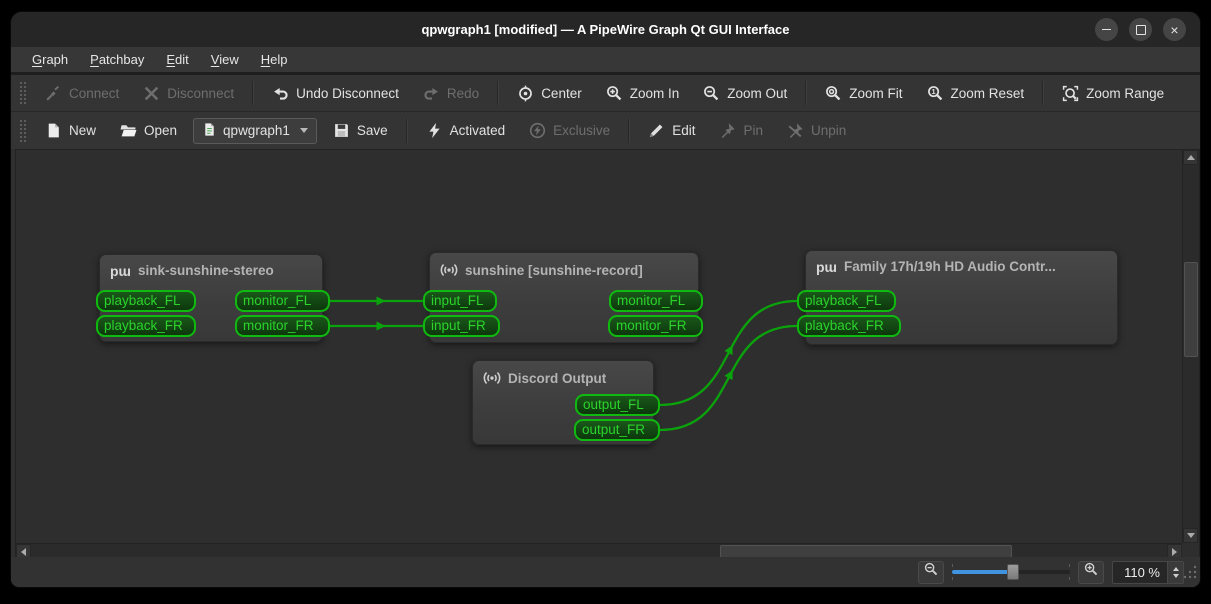 The width and height of the screenshot is (1211, 604). What do you see at coordinates (1106, 29) in the screenshot?
I see `minimize-button` at bounding box center [1106, 29].